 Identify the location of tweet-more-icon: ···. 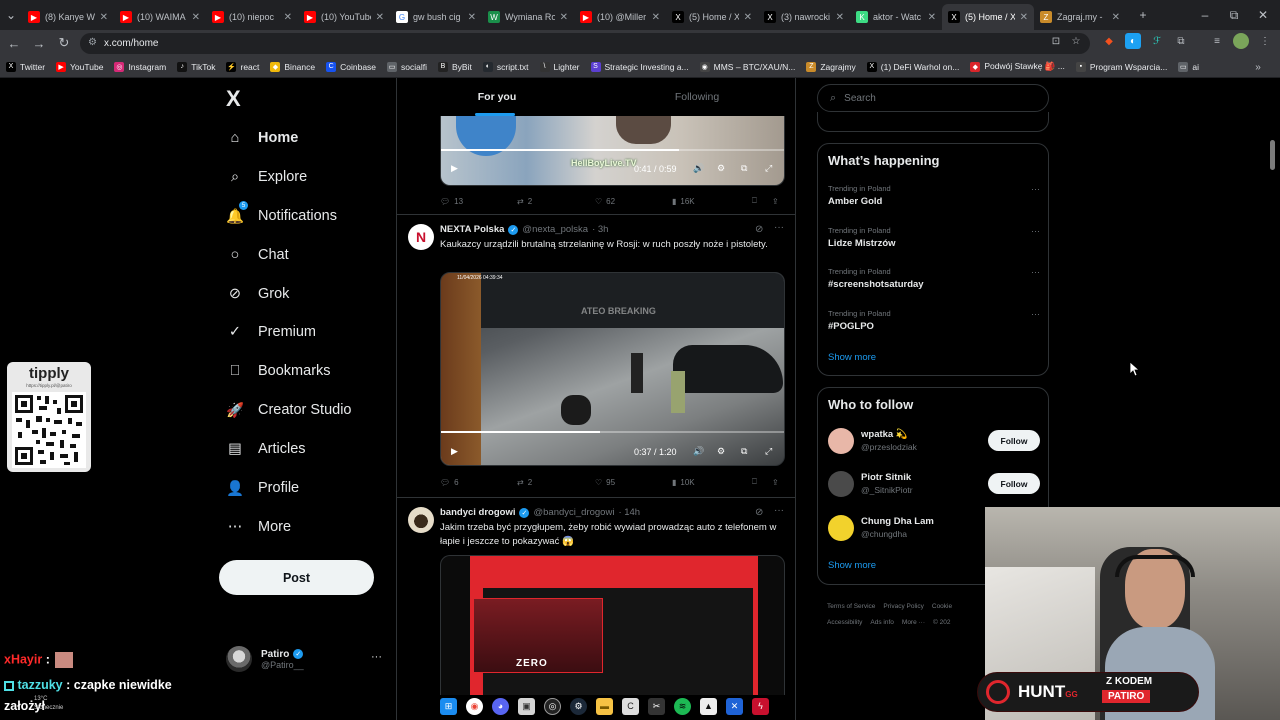
(779, 227).